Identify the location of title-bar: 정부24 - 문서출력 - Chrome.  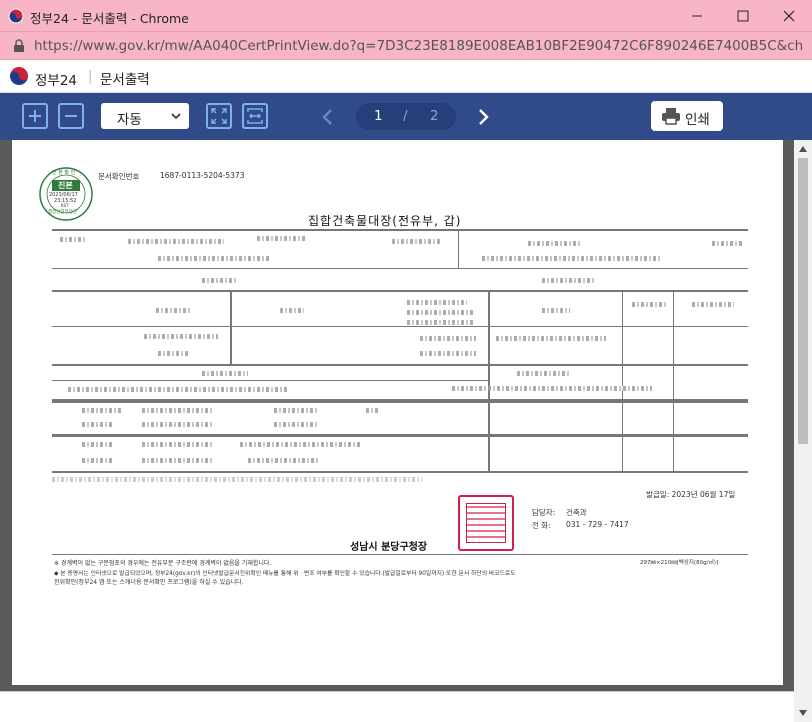
(406, 16).